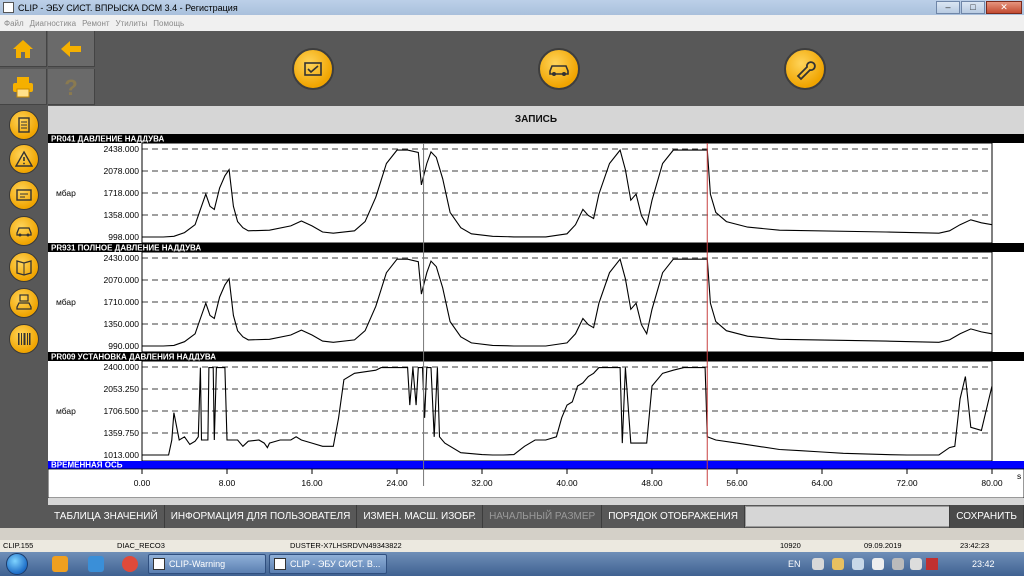 Image resolution: width=1024 pixels, height=576 pixels. Describe the element at coordinates (992, 483) in the screenshot. I see `x-tick-label: 80.00` at that location.